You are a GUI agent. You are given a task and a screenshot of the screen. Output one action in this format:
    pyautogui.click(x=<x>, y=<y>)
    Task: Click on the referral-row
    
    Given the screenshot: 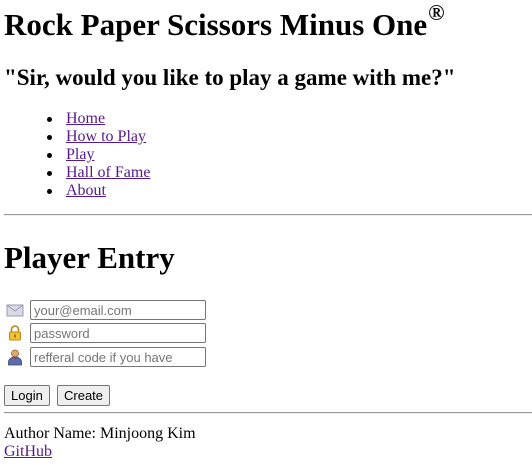 What is the action you would take?
    pyautogui.click(x=106, y=357)
    